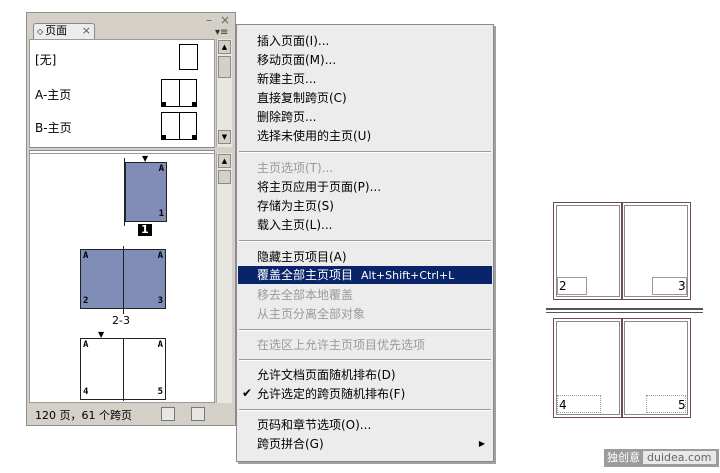  What do you see at coordinates (341, 345) in the screenshot?
I see `menu-item-allow-master-overrides: 在选区上允许主页项目优先选项` at bounding box center [341, 345].